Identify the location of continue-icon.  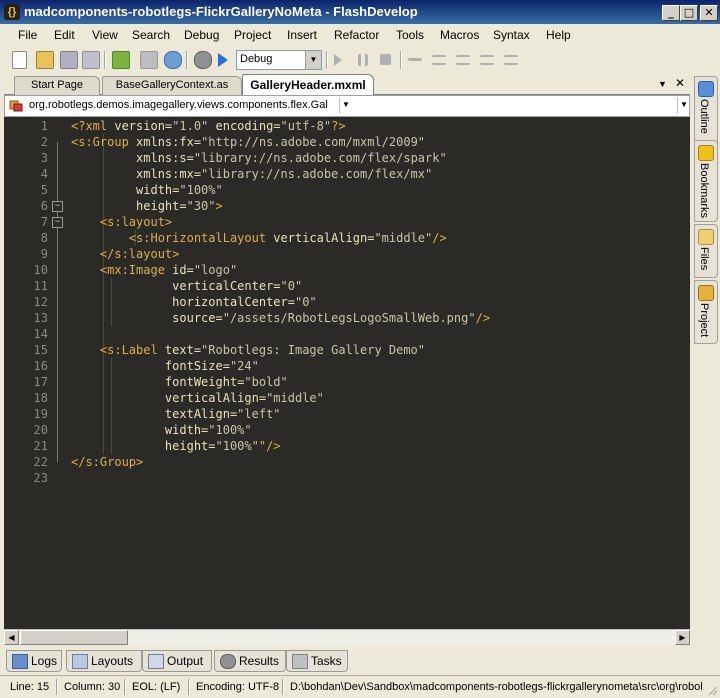
(338, 60).